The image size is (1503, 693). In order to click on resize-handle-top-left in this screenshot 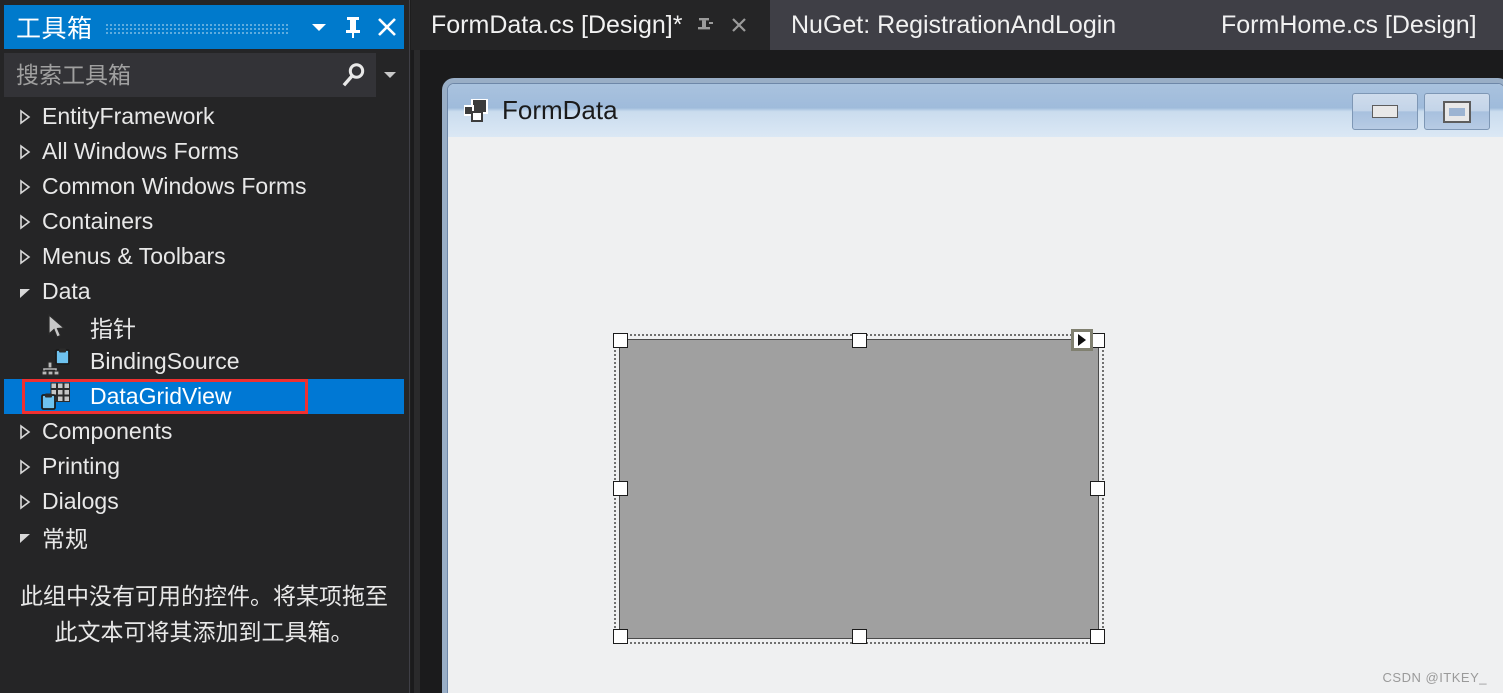, I will do `click(620, 340)`.